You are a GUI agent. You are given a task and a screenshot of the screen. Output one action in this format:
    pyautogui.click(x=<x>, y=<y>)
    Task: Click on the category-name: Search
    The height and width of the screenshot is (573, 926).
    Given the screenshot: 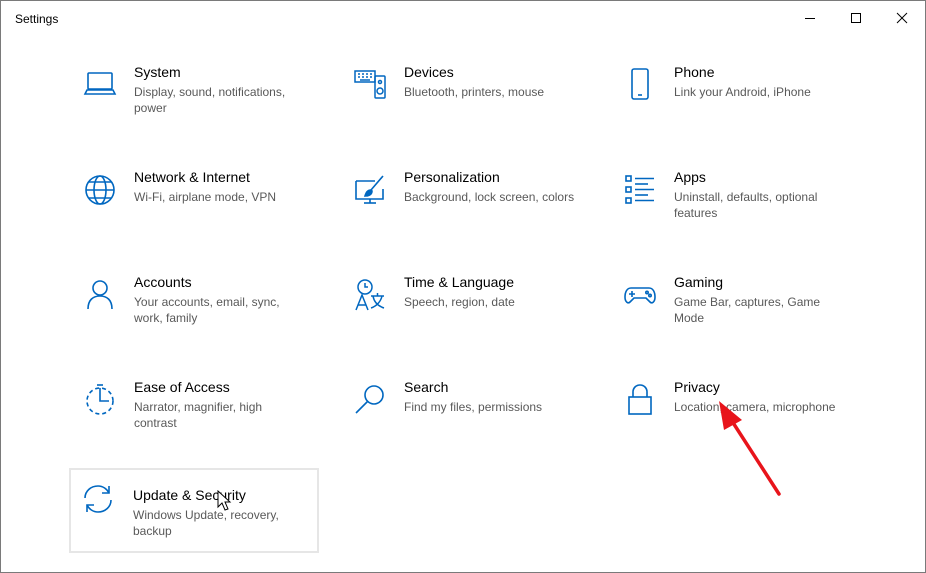 What is the action you would take?
    pyautogui.click(x=426, y=387)
    